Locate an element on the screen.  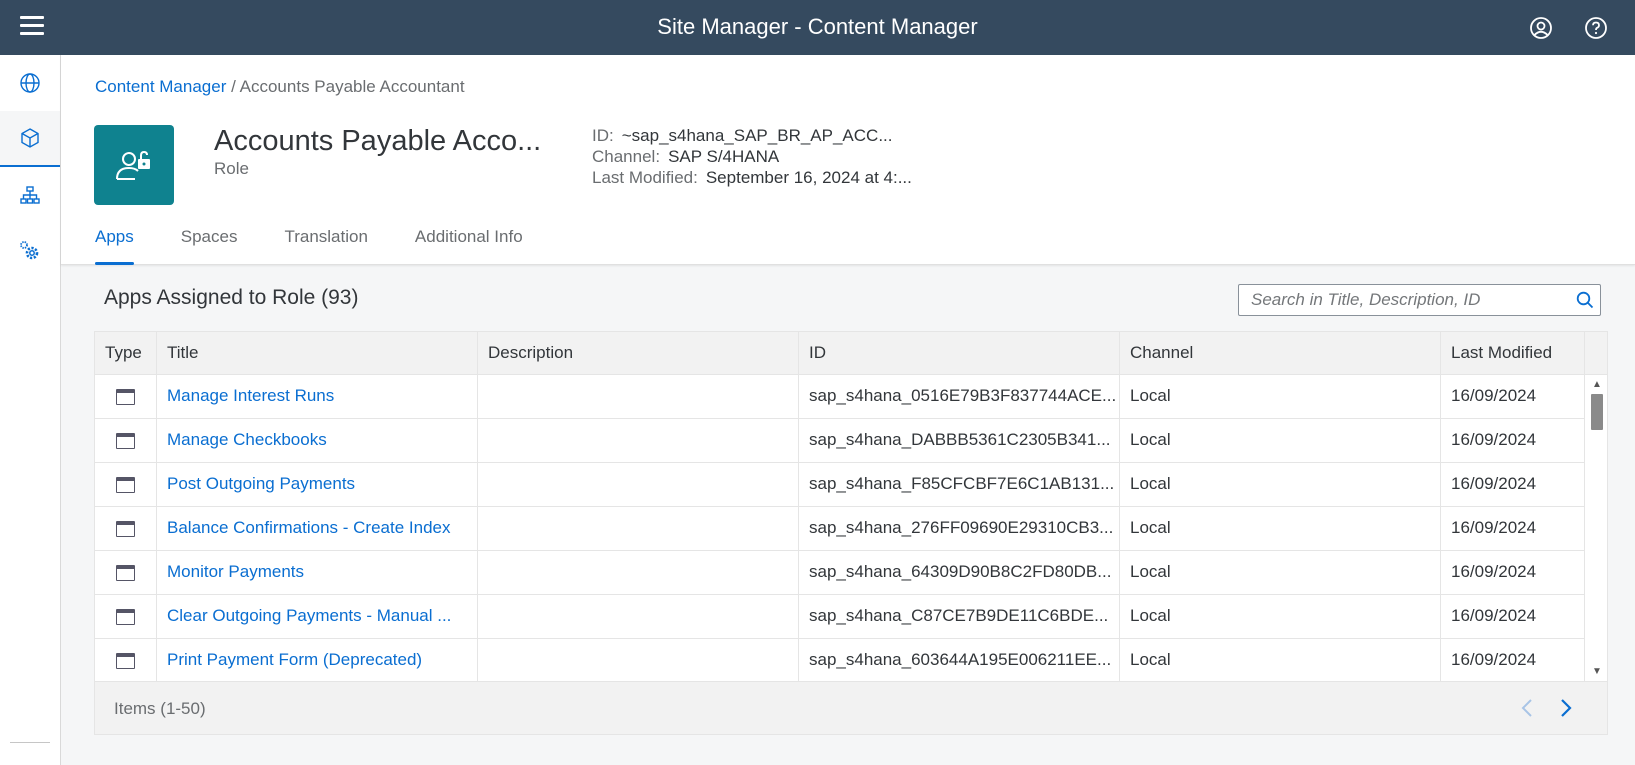
attr-channel-value: SAP S/4HANA is located at coordinates (724, 156).